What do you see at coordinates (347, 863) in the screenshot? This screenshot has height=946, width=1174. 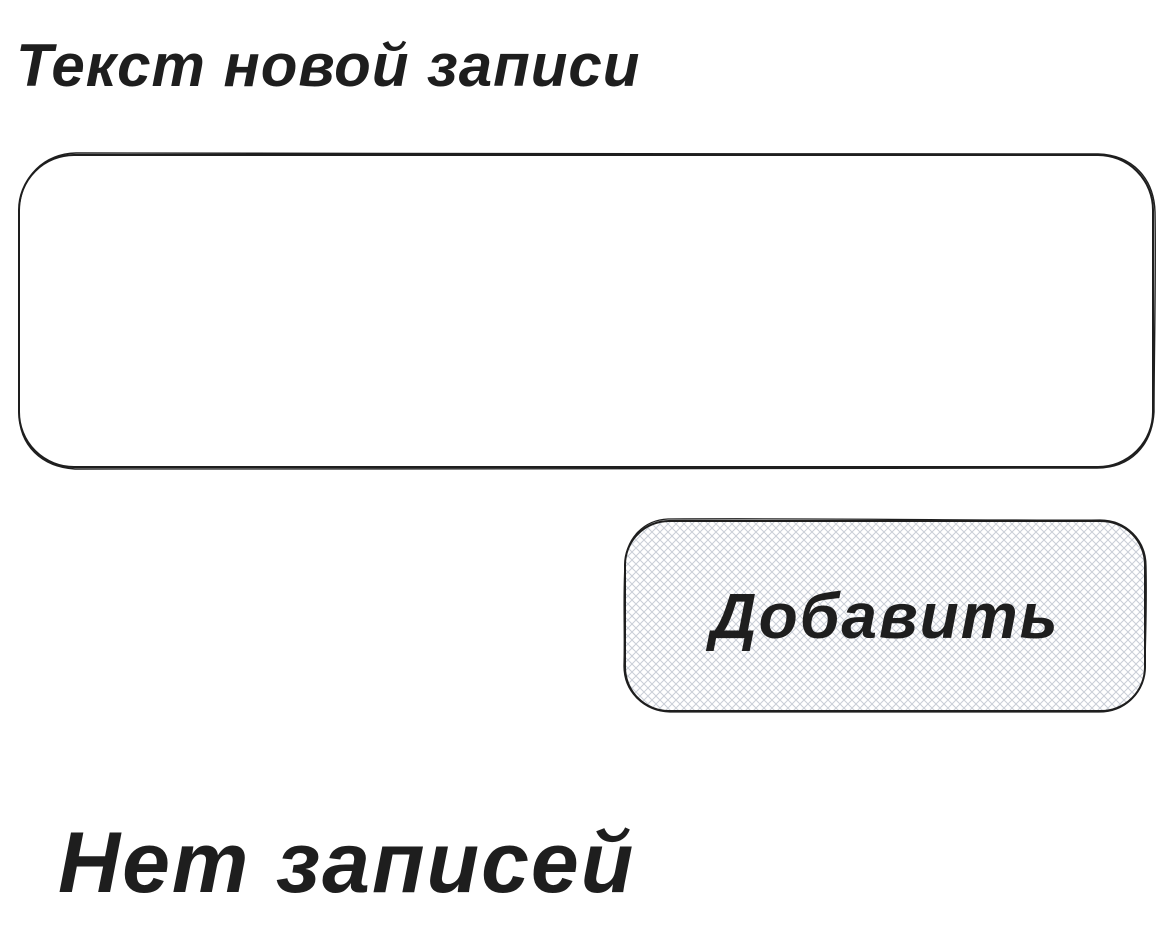 I see `empty-entries-message: Нет записей` at bounding box center [347, 863].